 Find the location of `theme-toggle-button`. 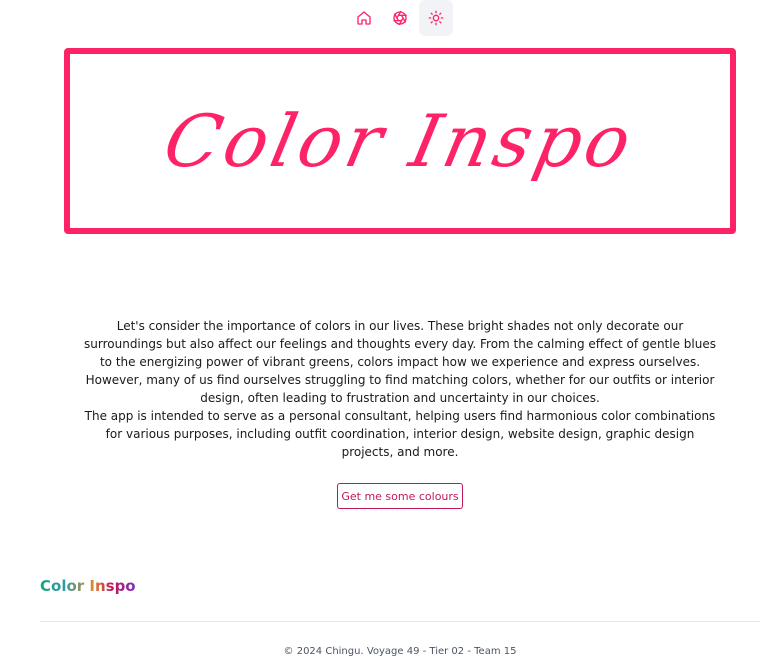

theme-toggle-button is located at coordinates (436, 18).